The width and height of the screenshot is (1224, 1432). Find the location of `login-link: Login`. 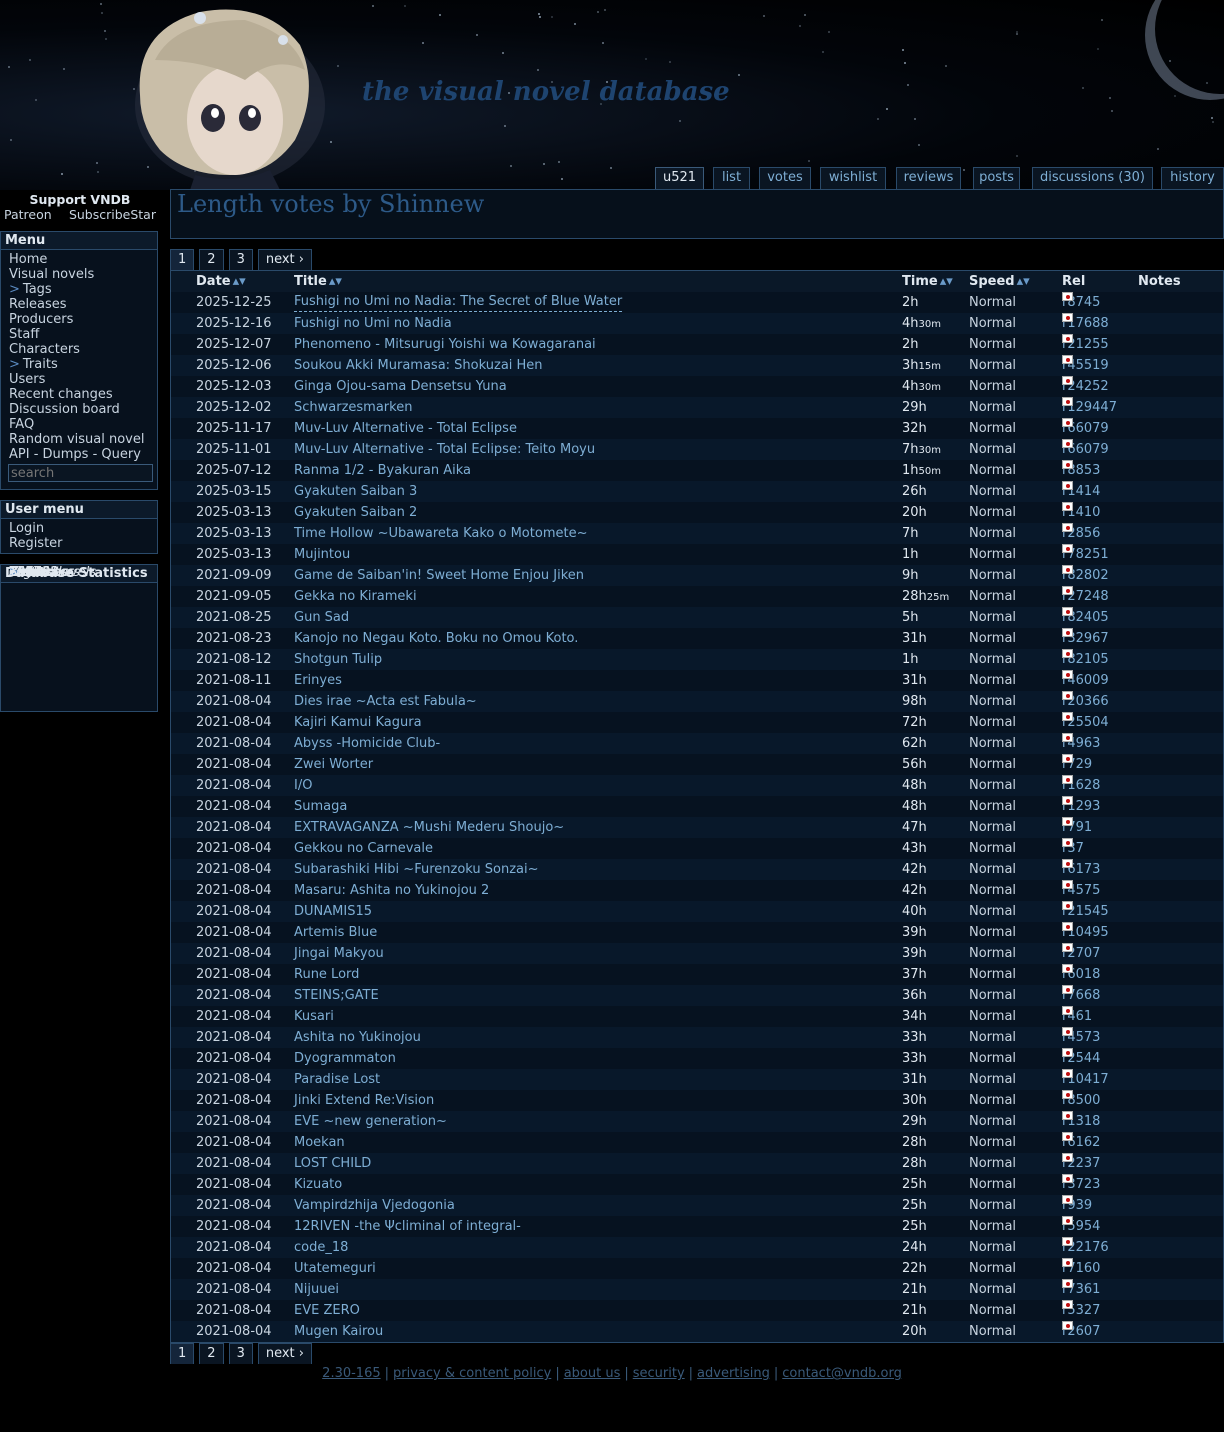

login-link: Login is located at coordinates (26, 528).